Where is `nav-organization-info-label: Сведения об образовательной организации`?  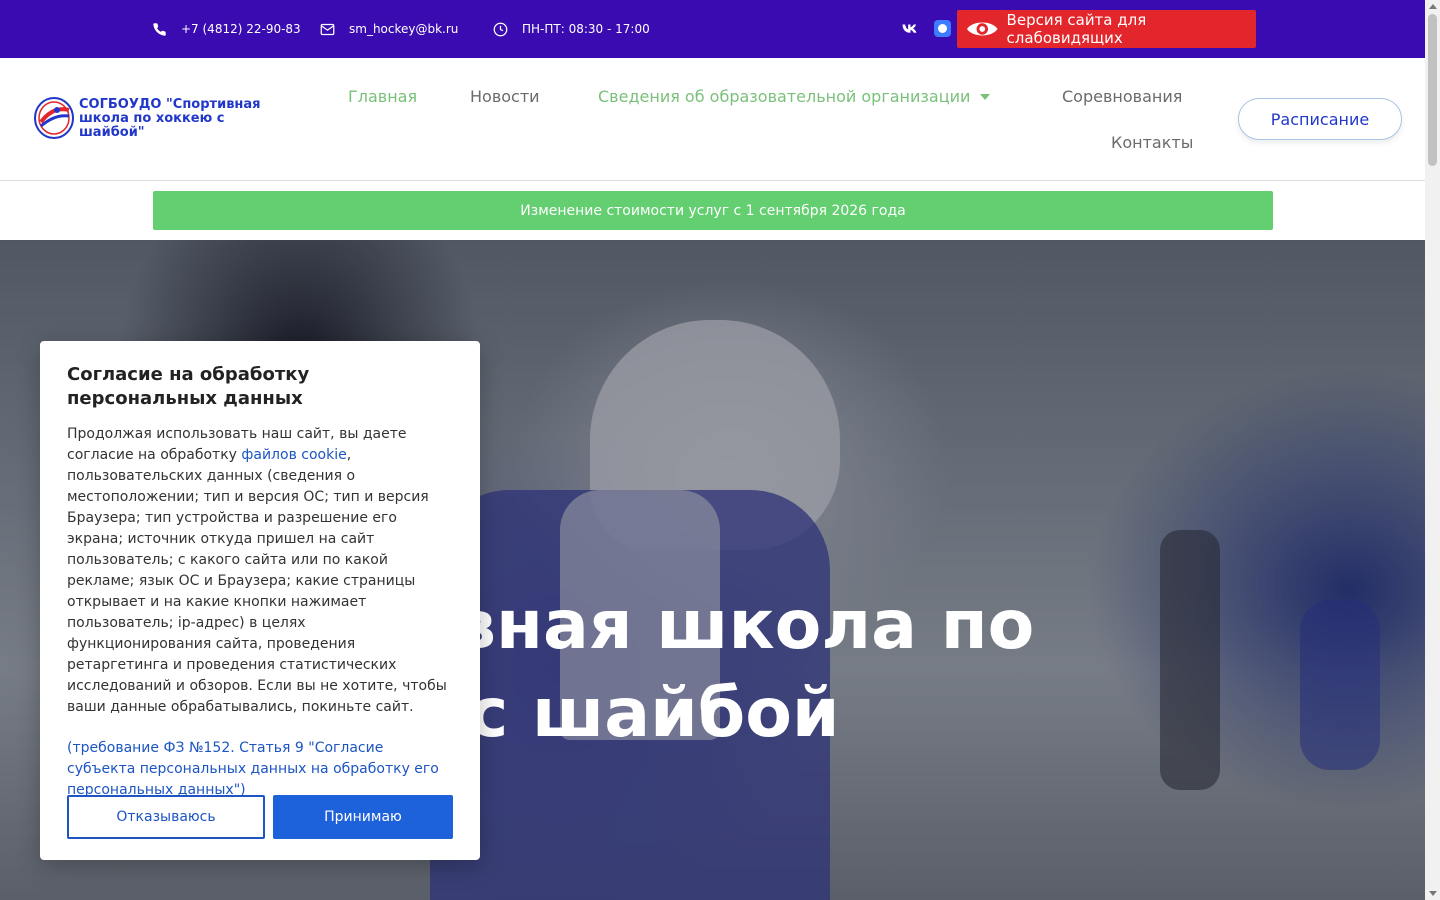
nav-organization-info-label: Сведения об образовательной организации is located at coordinates (784, 96).